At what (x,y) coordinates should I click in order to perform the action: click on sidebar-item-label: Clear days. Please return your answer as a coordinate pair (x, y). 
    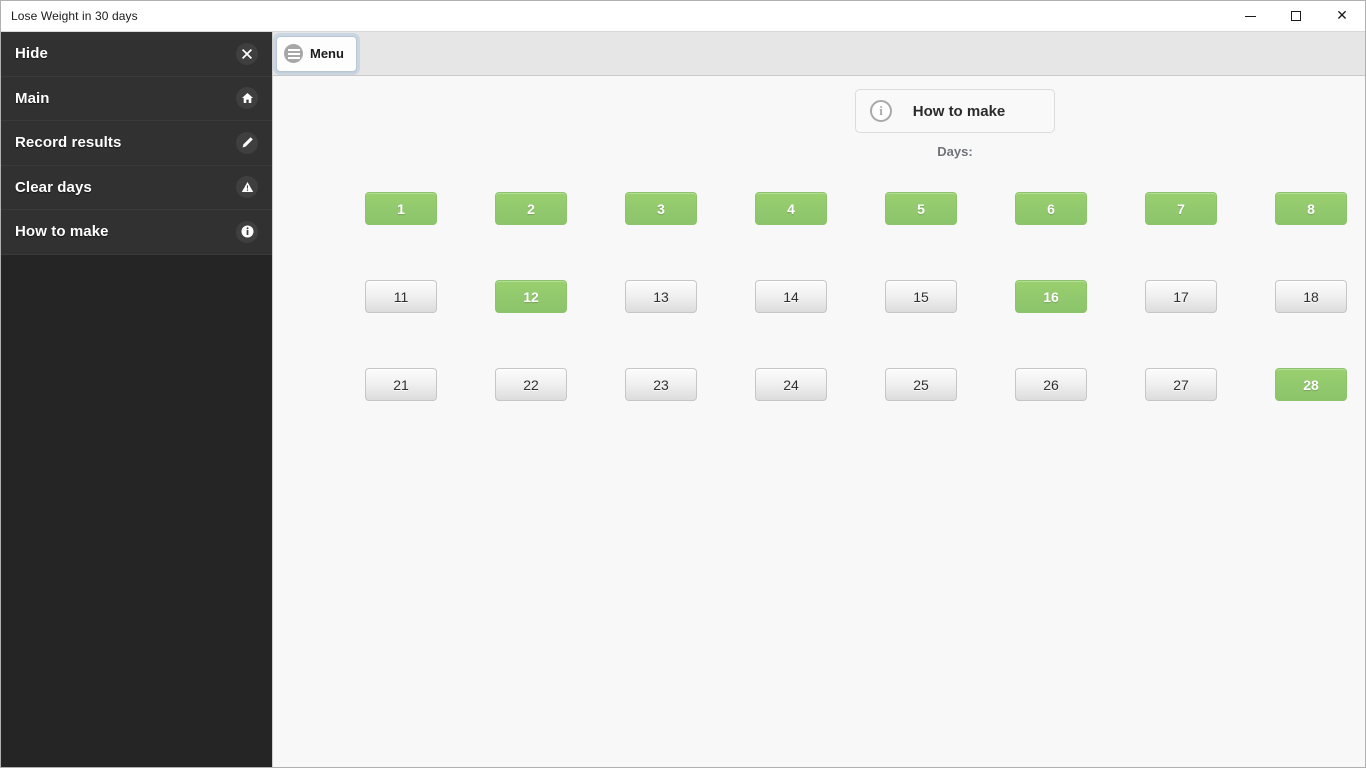
    Looking at the image, I should click on (53, 187).